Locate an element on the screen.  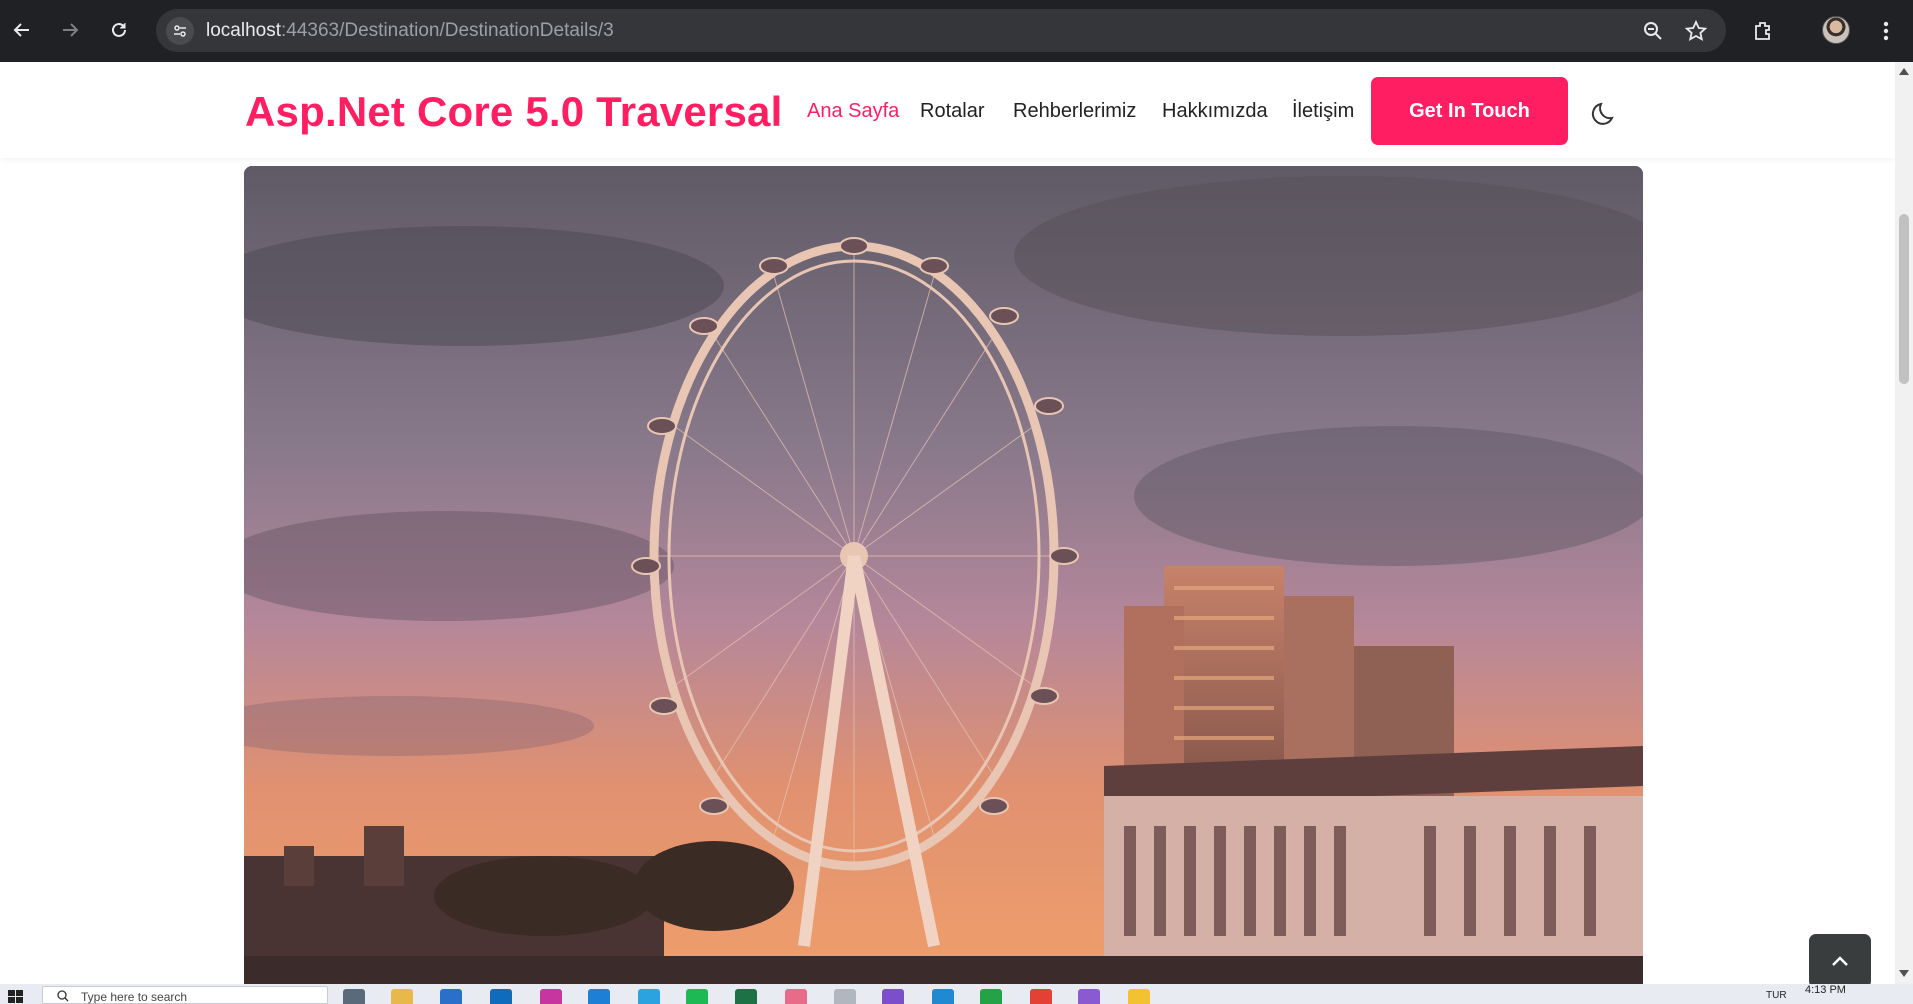
app-icon-pink is located at coordinates (796, 996).